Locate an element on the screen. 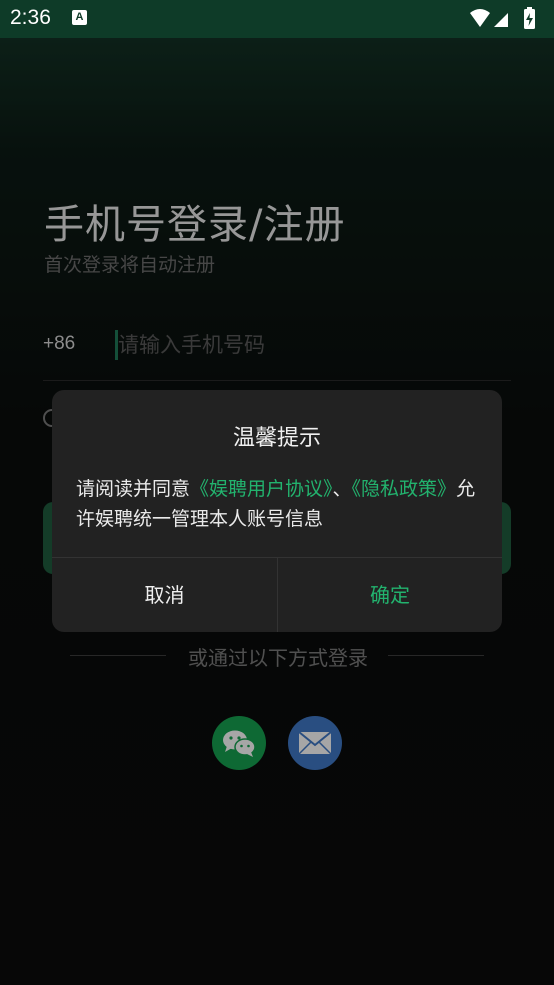  user-agreement-link: 《娱聘用户协议》 is located at coordinates (261, 489).